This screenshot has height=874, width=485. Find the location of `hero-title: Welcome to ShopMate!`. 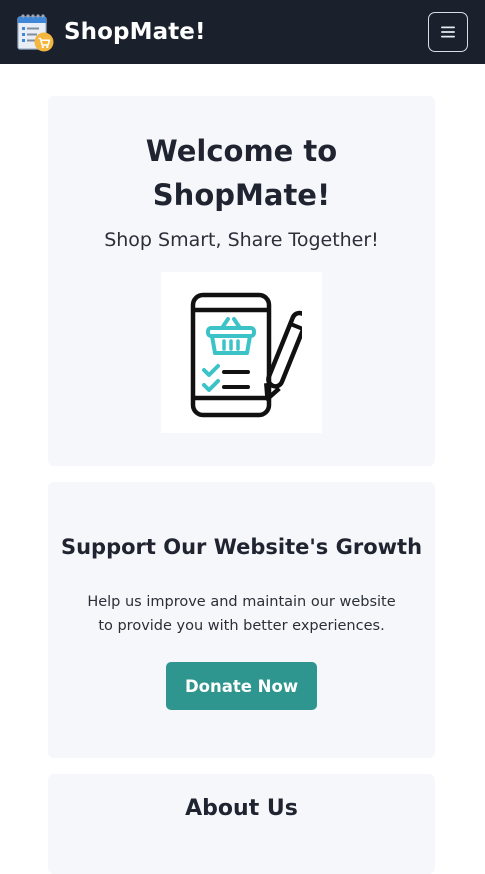

hero-title: Welcome to ShopMate! is located at coordinates (241, 173).